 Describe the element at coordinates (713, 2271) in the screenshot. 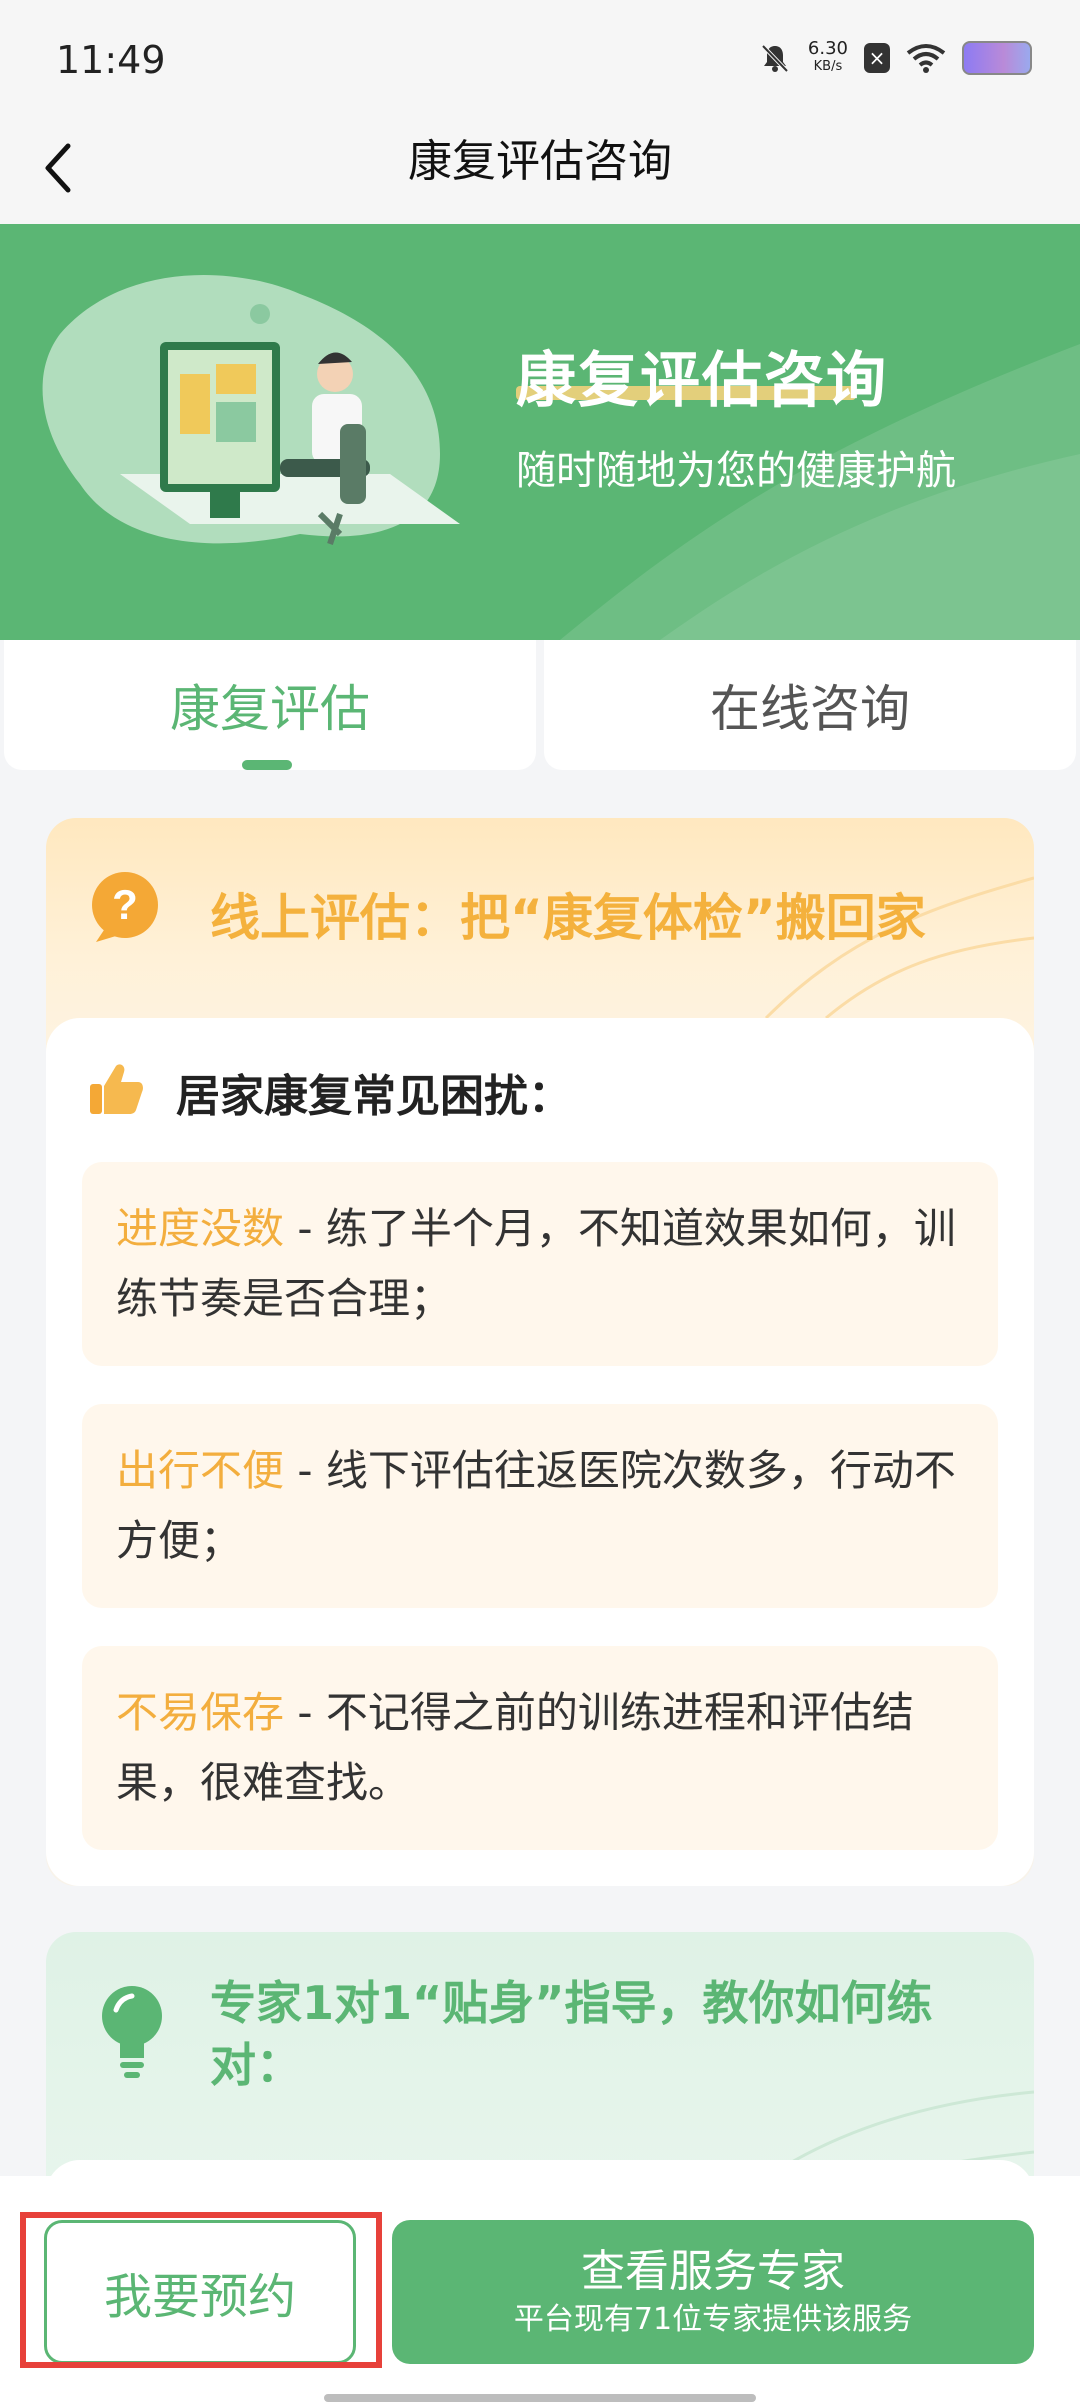

I see `view-experts-label: 查看服务专家` at that location.